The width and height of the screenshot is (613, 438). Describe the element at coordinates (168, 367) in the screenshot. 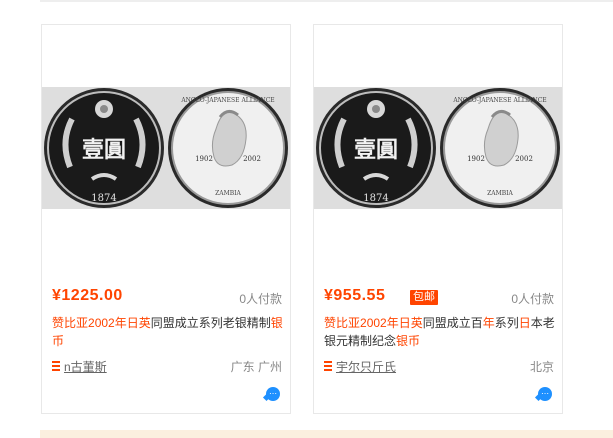

I see `seller-row: n古董斯 广东 广州` at that location.